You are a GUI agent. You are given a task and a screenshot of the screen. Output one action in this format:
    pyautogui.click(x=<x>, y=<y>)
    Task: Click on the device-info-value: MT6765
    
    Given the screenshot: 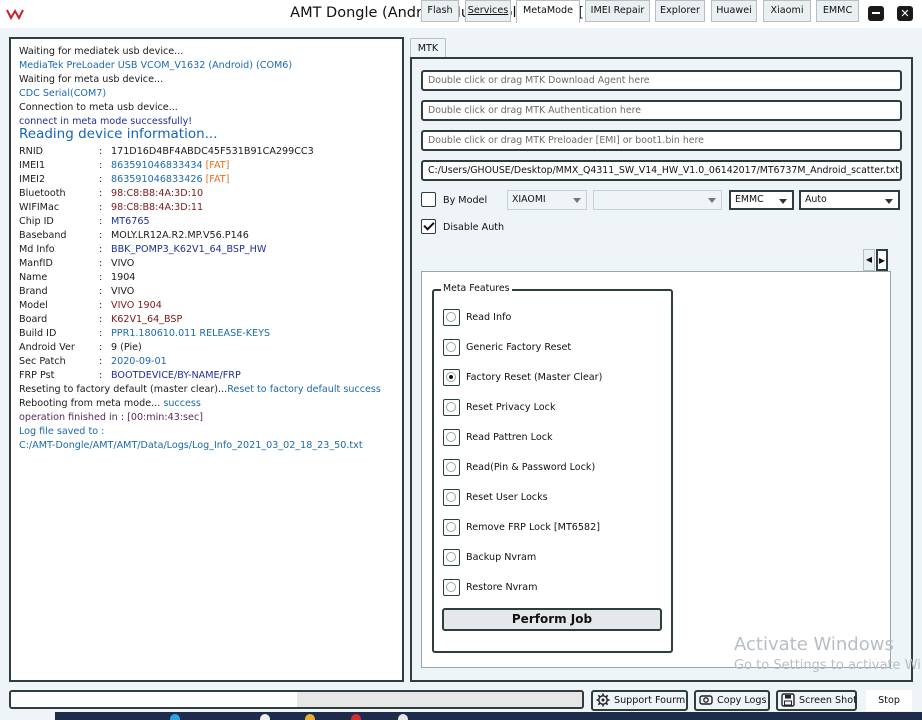 What is the action you would take?
    pyautogui.click(x=130, y=222)
    